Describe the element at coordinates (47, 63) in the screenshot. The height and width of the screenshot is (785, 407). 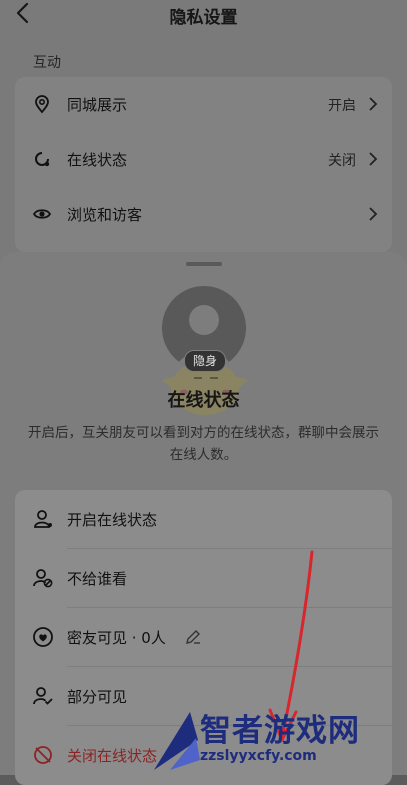
I see `section-label-interaction: 互动` at that location.